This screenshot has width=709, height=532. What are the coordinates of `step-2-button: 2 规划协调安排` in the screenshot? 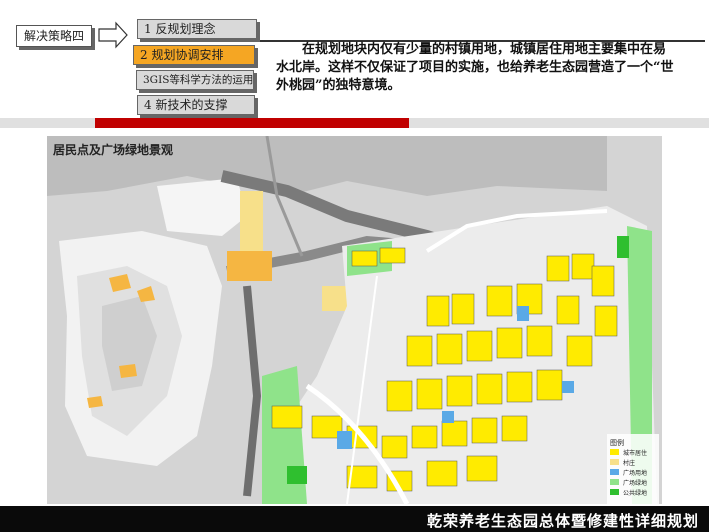 It's located at (194, 55).